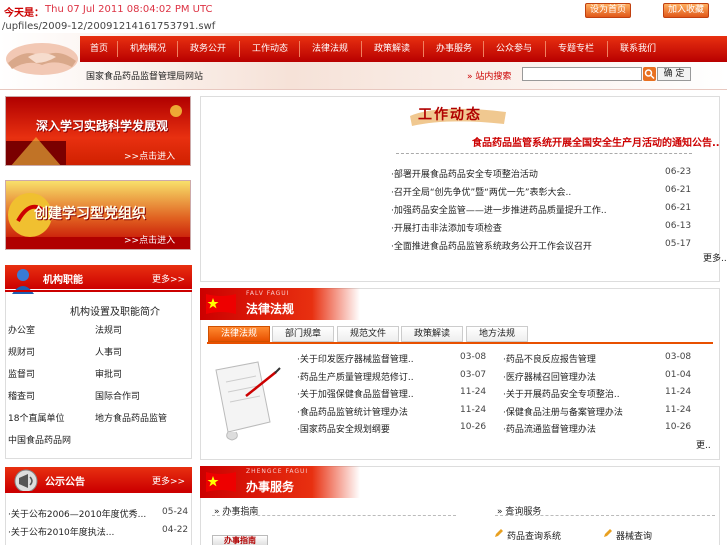 Image resolution: width=727 pixels, height=545 pixels. Describe the element at coordinates (368, 334) in the screenshot. I see `law-tab: 规范文件` at that location.